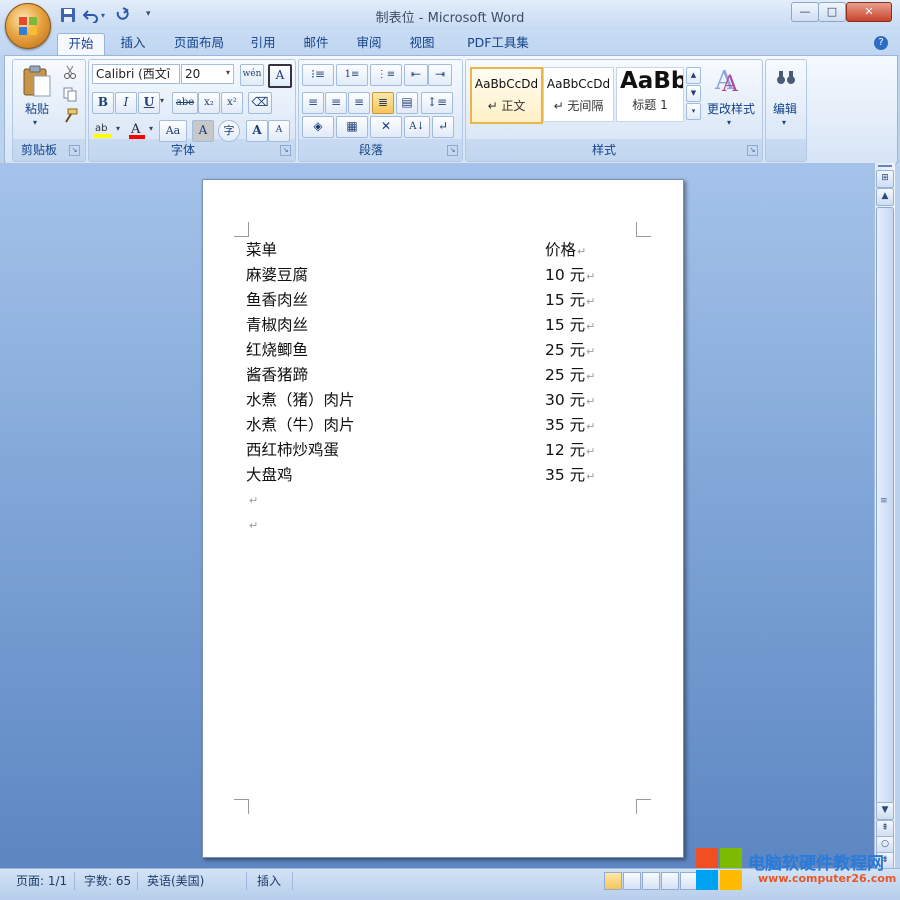 Image resolution: width=900 pixels, height=900 pixels. Describe the element at coordinates (263, 44) in the screenshot. I see `tab-references: 引用` at that location.